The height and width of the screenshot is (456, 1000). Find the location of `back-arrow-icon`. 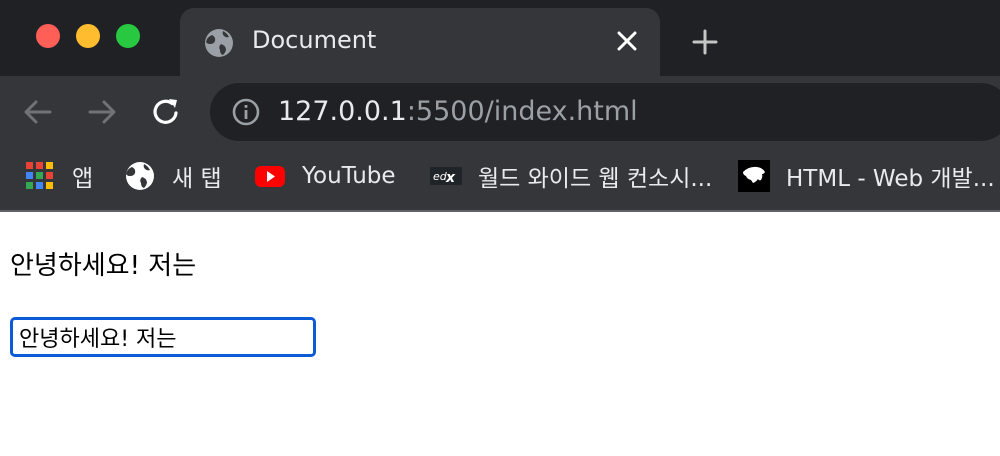

back-arrow-icon is located at coordinates (38, 112).